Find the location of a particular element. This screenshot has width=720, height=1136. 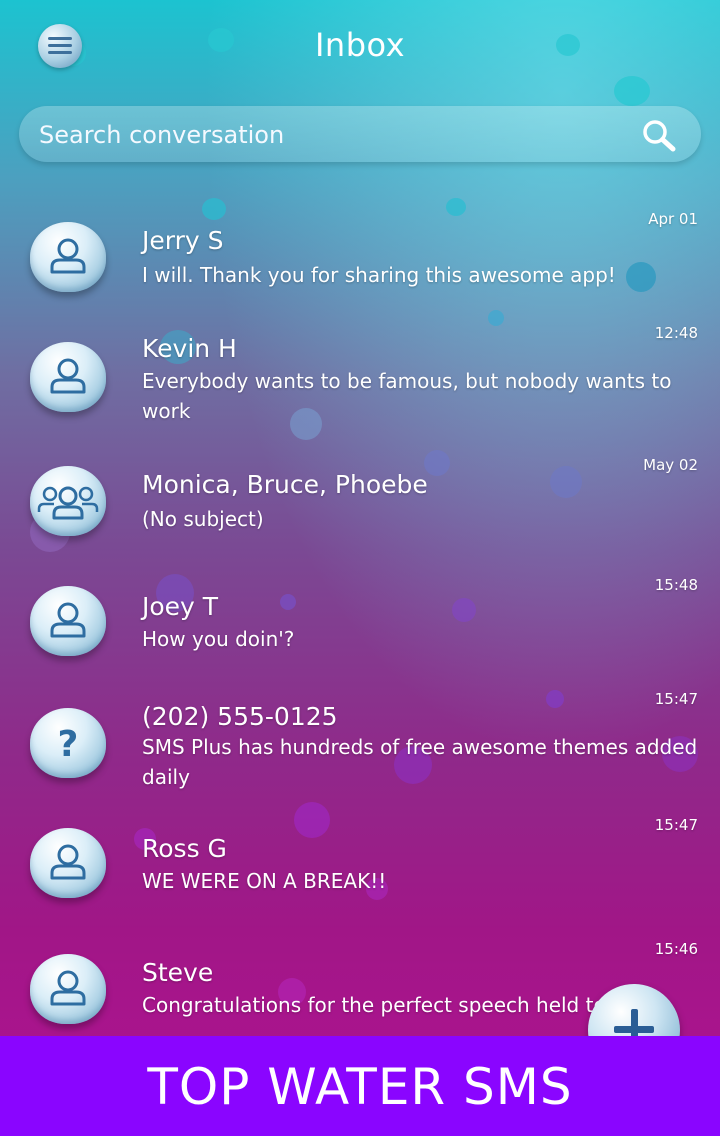

contact-name: Ross G is located at coordinates (184, 848).